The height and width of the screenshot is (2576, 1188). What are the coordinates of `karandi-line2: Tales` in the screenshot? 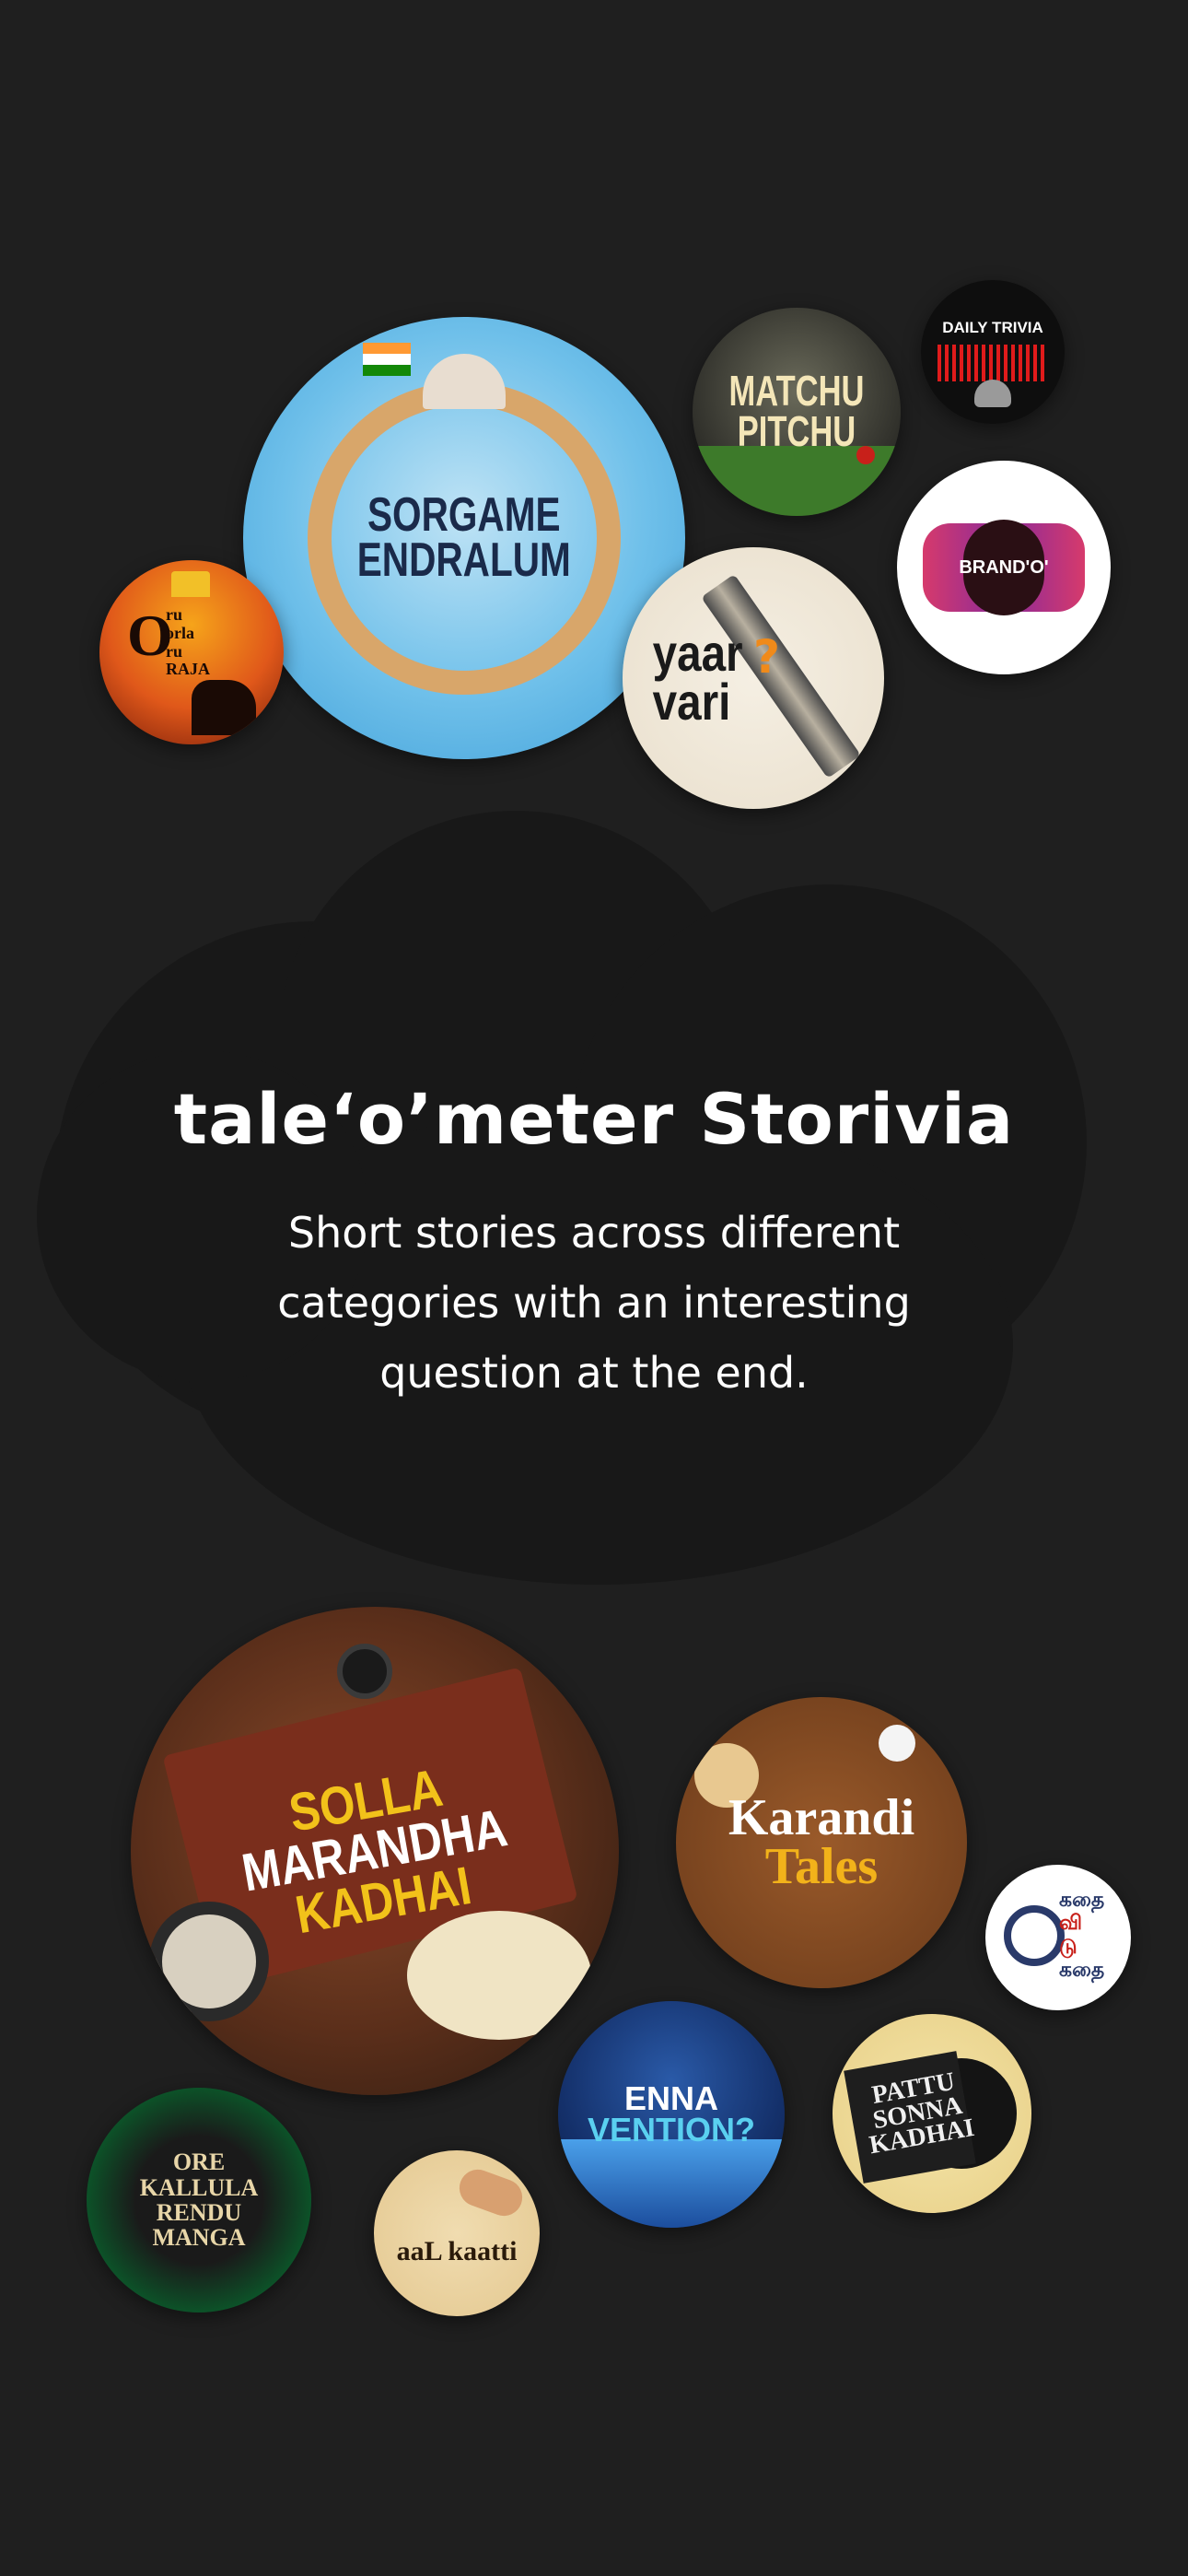 It's located at (821, 1866).